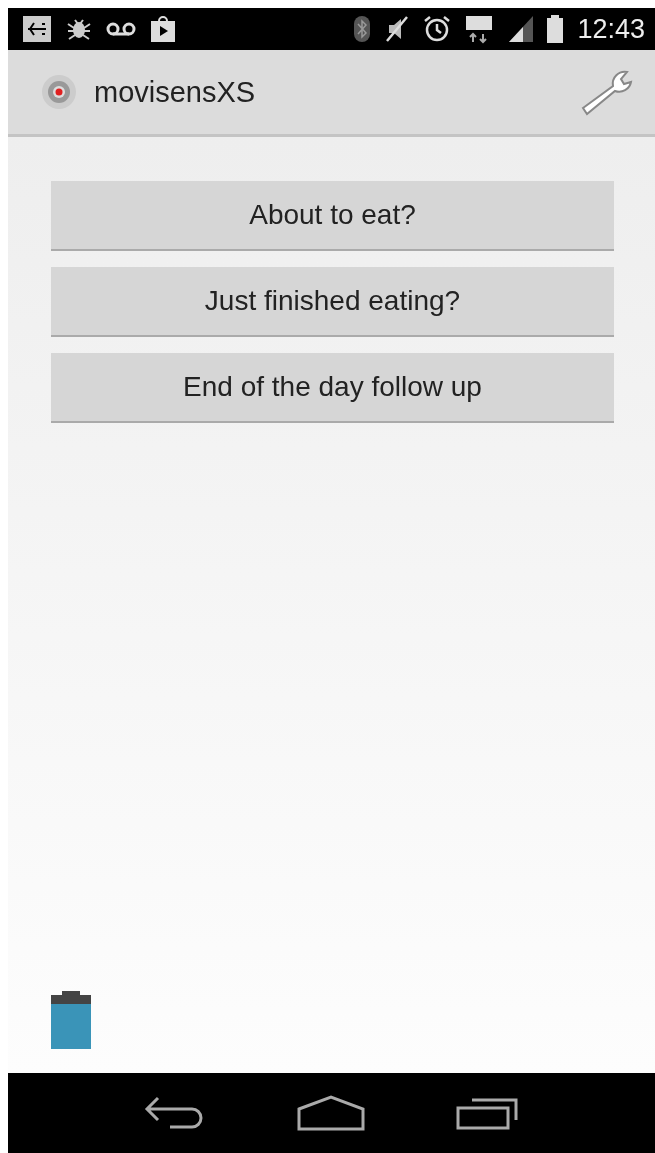 This screenshot has height=1153, width=655. I want to click on muted-speaker-icon, so click(397, 29).